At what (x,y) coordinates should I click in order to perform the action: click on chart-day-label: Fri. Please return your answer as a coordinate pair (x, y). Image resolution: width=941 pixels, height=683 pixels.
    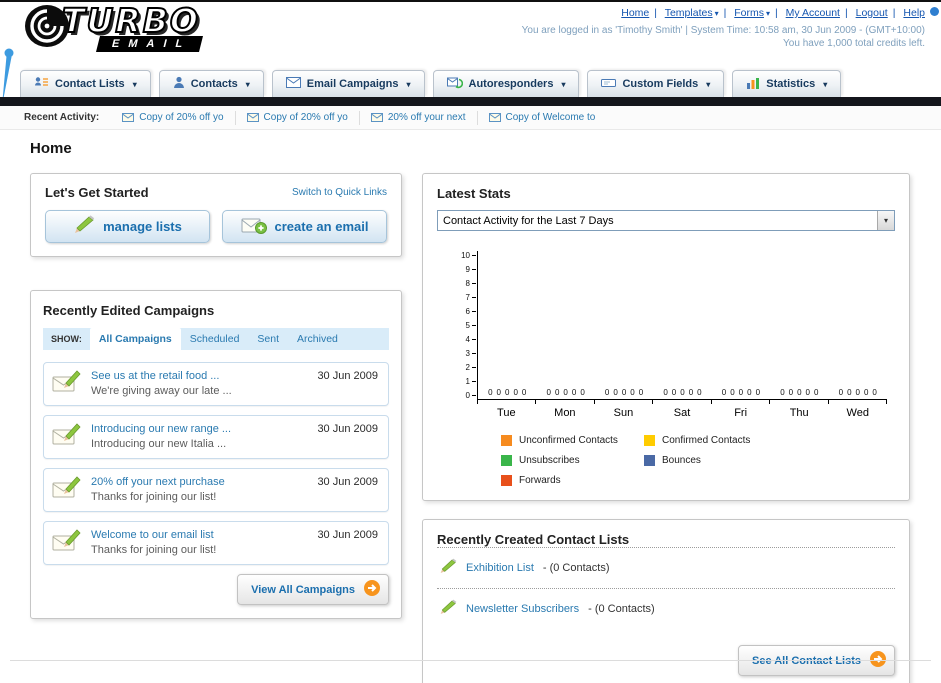
    Looking at the image, I should click on (741, 413).